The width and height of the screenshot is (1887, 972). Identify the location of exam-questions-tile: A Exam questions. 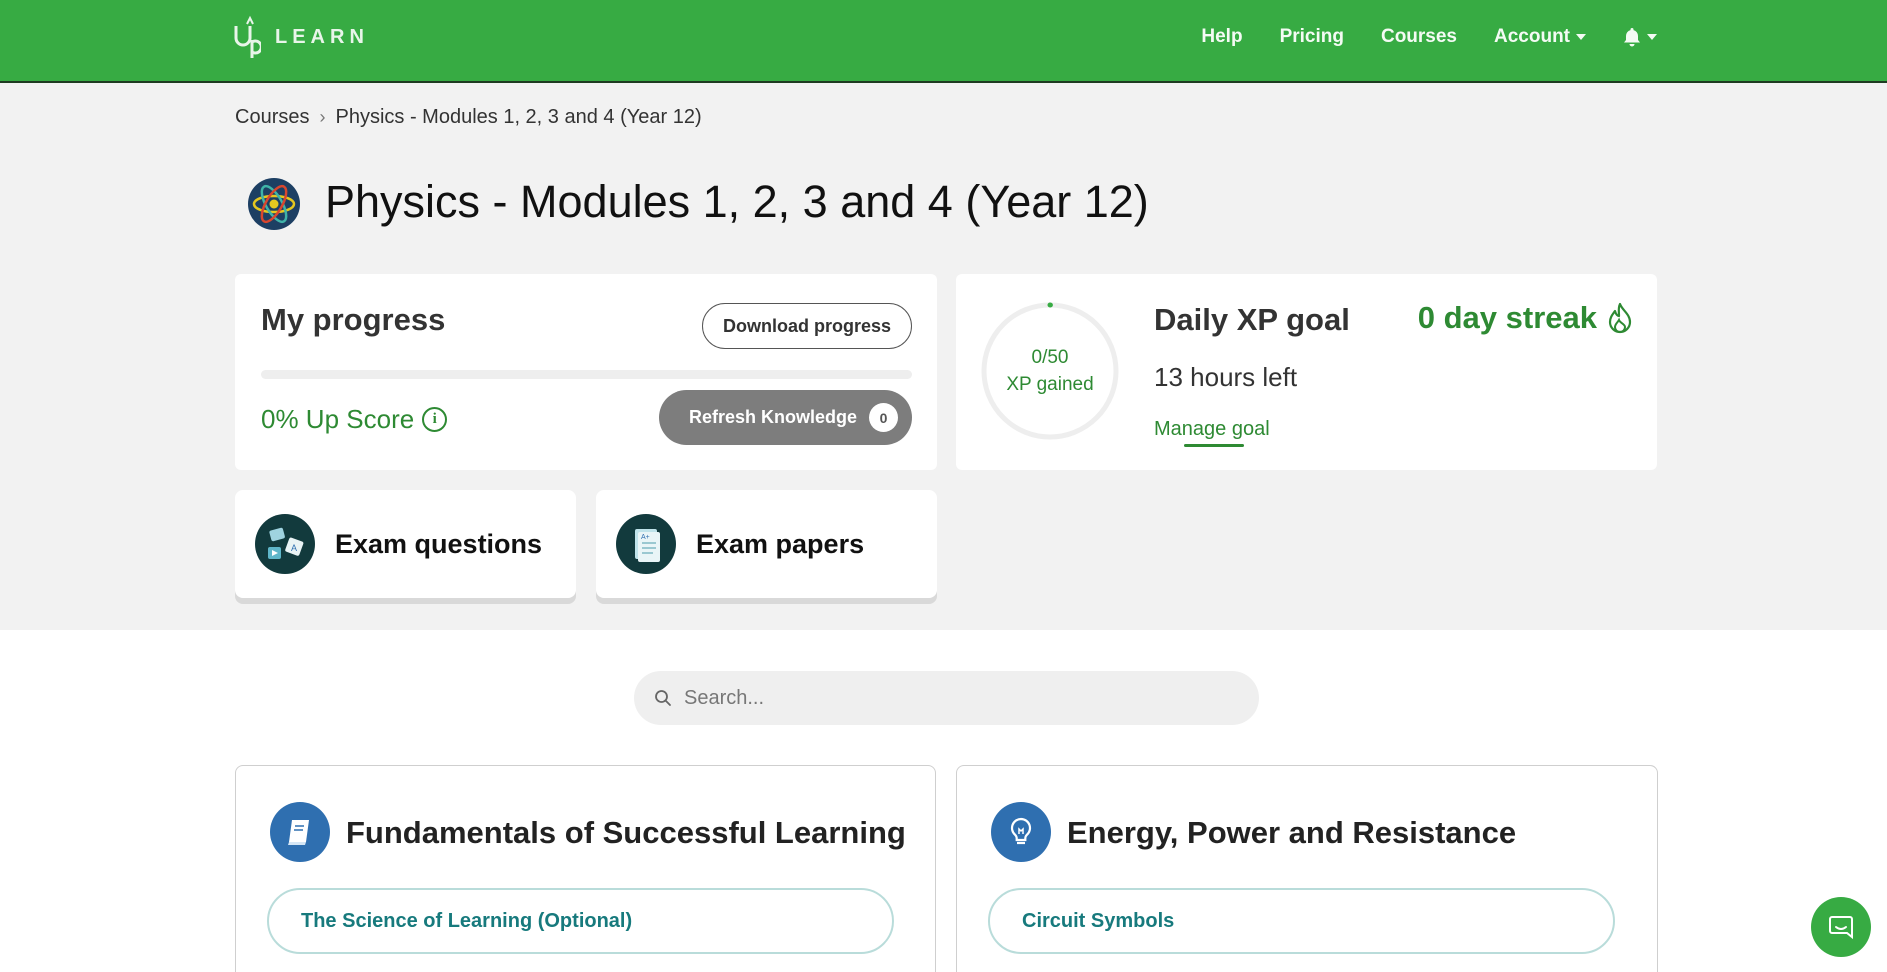
(405, 544).